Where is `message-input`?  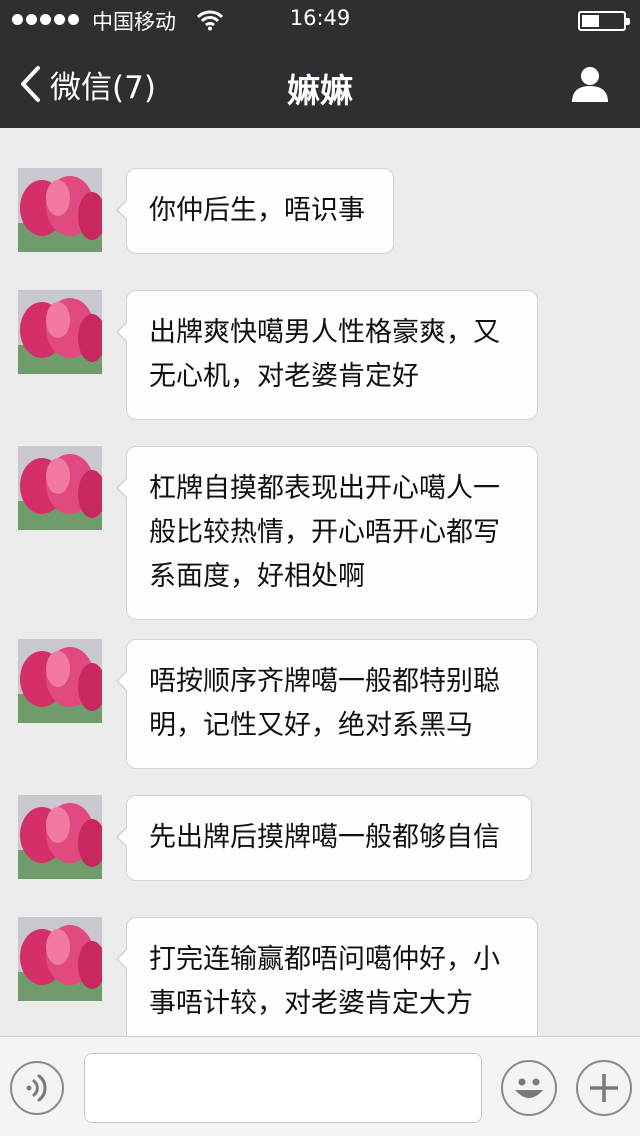
message-input is located at coordinates (283, 1088).